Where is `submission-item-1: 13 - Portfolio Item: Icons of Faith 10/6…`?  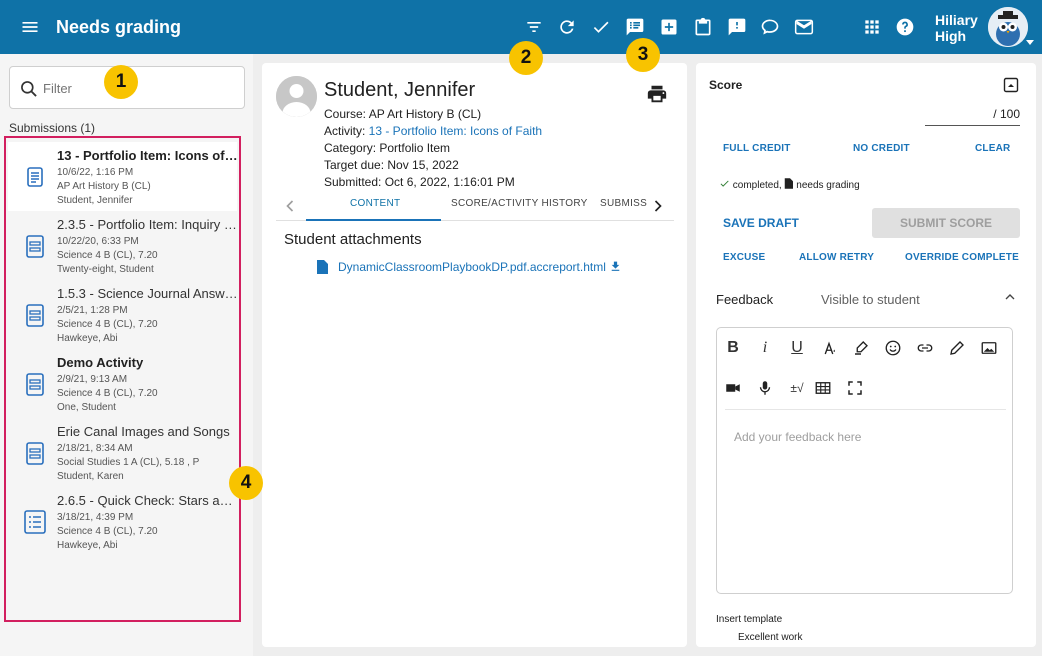 submission-item-1: 13 - Portfolio Item: Icons of Faith 10/6… is located at coordinates (123, 176).